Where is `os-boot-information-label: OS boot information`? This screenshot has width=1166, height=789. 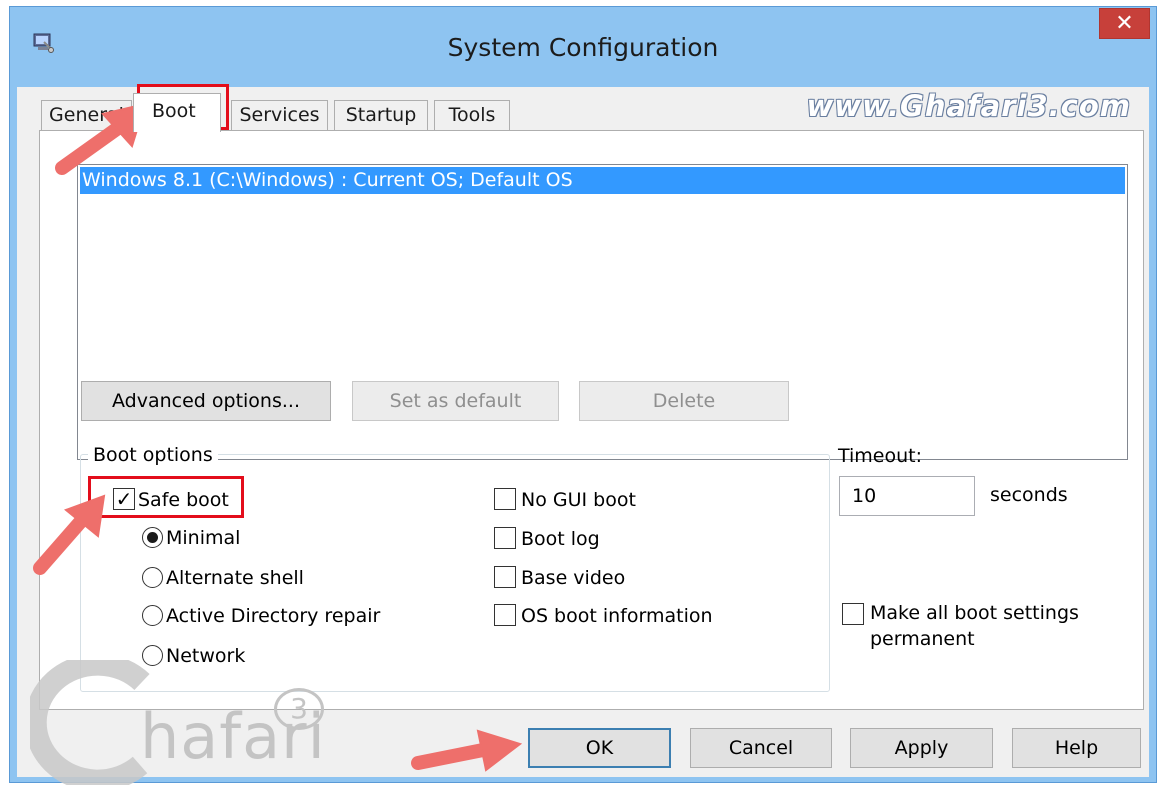
os-boot-information-label: OS boot information is located at coordinates (617, 616).